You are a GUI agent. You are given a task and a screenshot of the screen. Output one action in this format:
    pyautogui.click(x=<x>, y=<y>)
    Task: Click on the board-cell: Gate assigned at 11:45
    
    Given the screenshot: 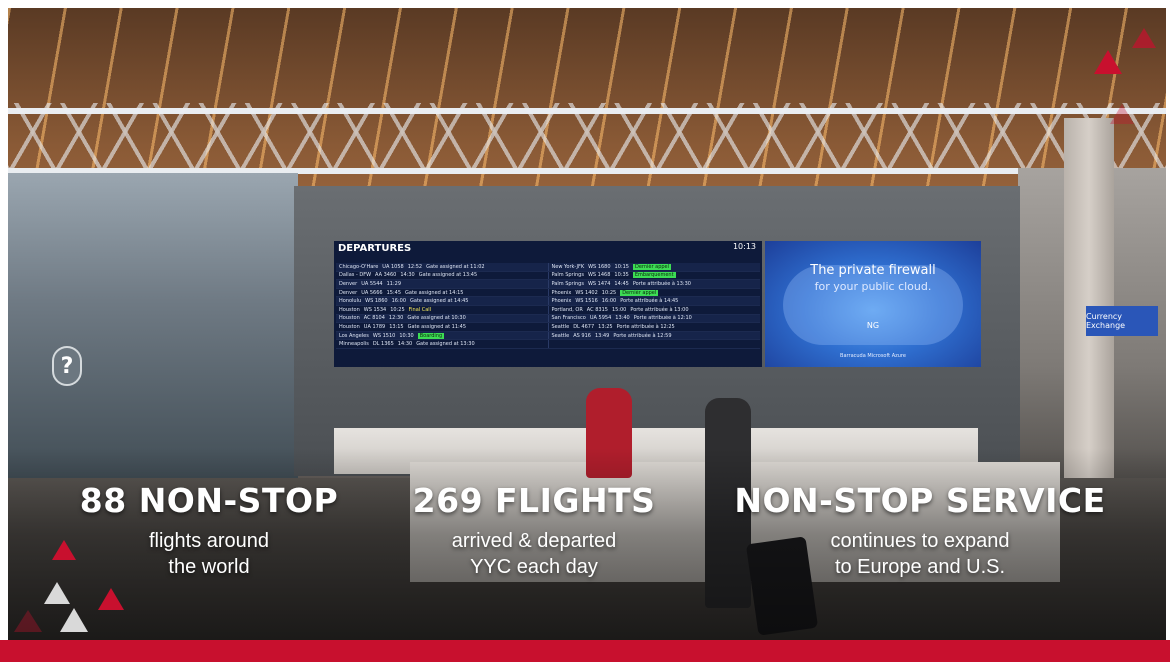 What is the action you would take?
    pyautogui.click(x=437, y=326)
    